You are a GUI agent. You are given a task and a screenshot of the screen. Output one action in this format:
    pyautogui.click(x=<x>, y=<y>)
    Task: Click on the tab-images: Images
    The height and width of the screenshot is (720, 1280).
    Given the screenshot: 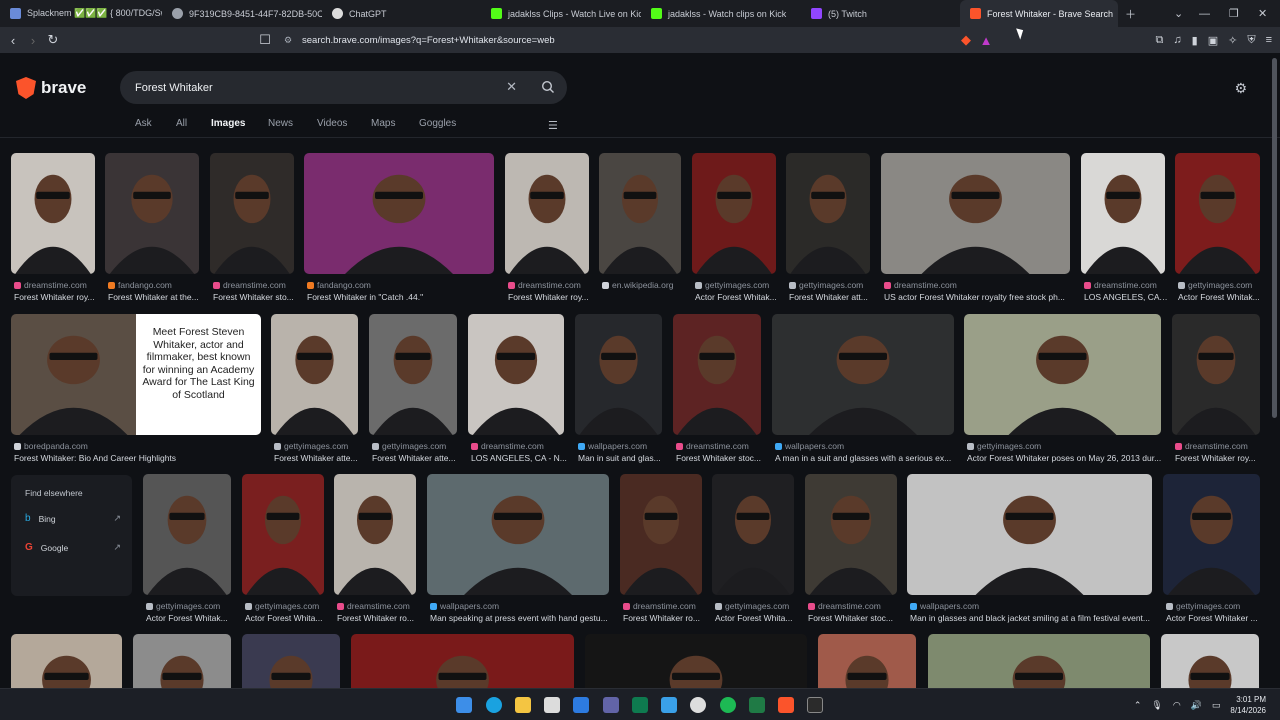 What is the action you would take?
    pyautogui.click(x=228, y=123)
    